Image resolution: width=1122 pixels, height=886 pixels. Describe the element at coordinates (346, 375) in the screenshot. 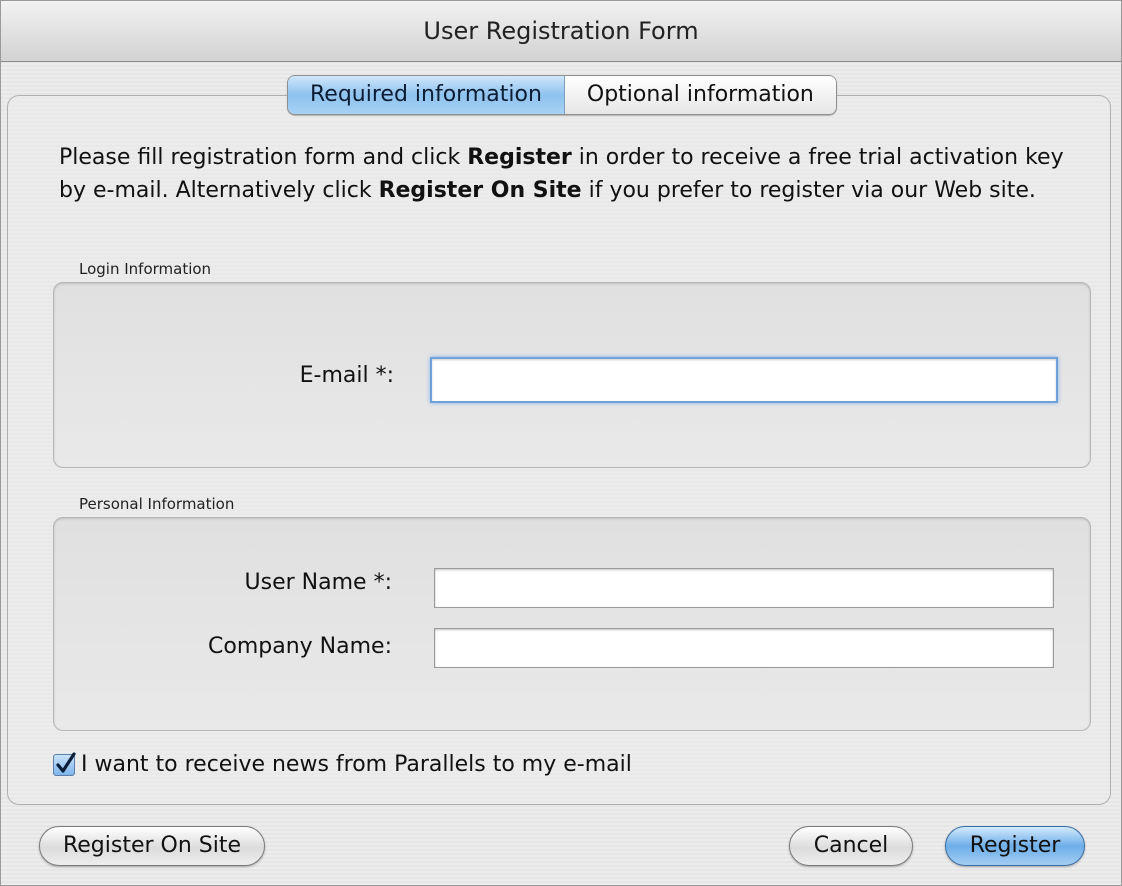

I see `email-label: E-mail *:` at that location.